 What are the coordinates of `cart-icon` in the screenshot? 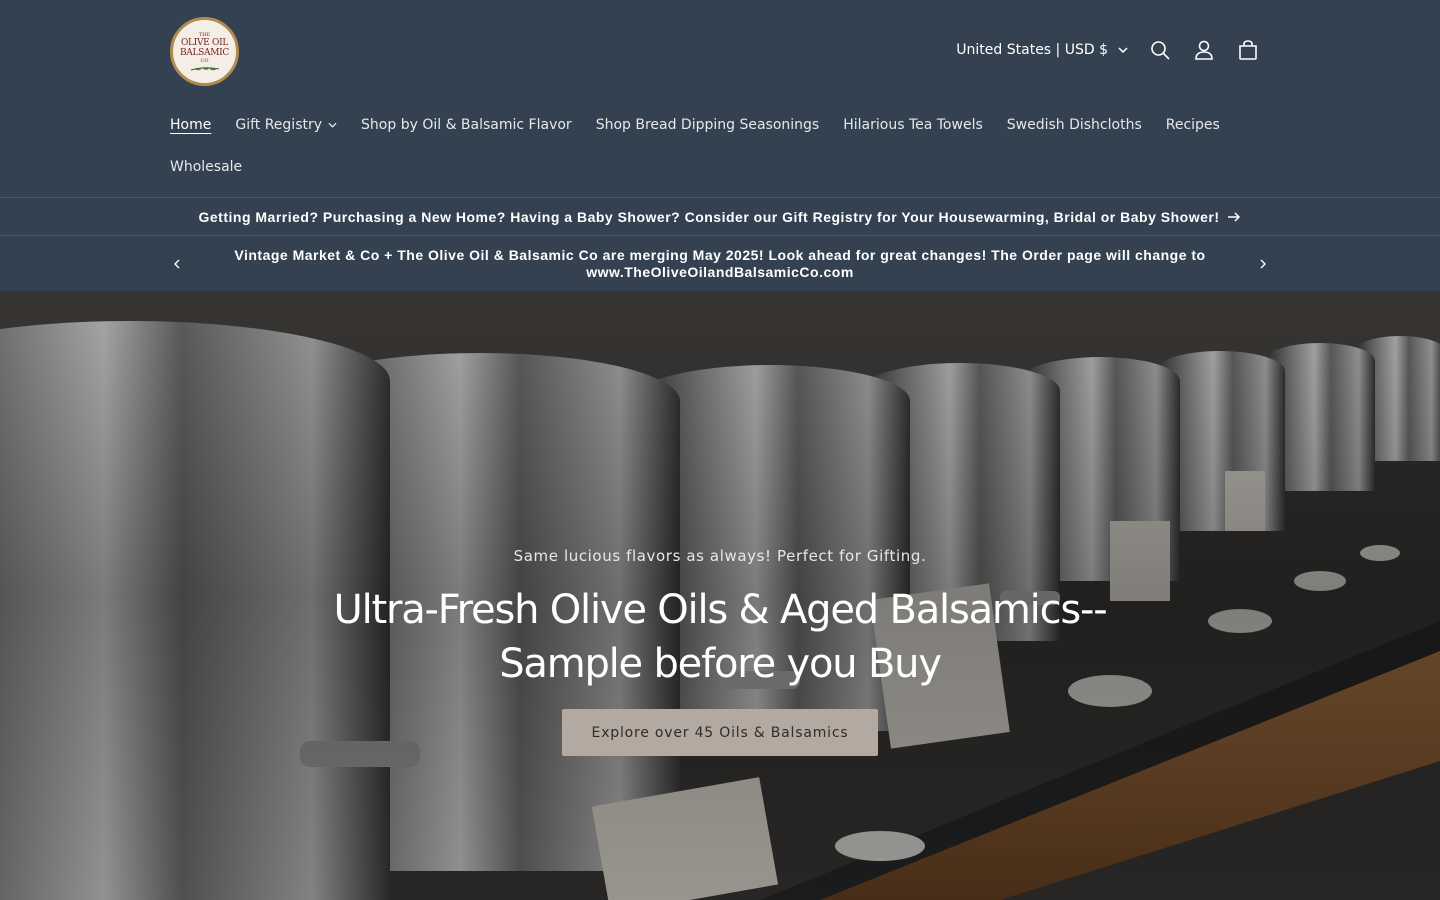 It's located at (1248, 50).